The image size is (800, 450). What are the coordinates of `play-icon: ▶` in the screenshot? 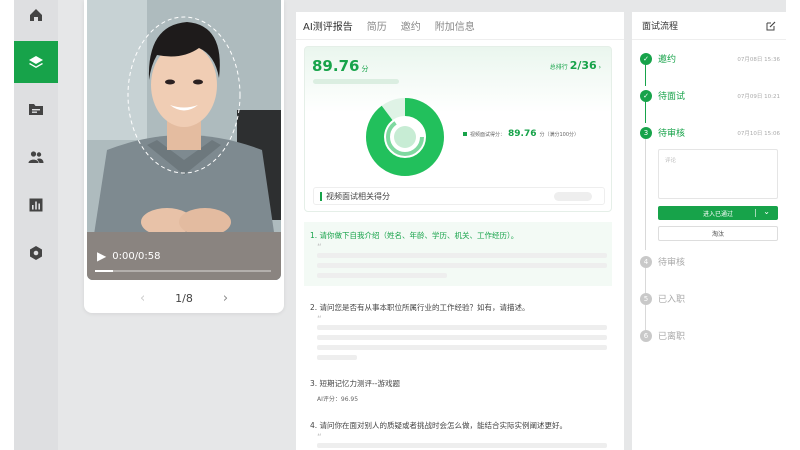 It's located at (101, 256).